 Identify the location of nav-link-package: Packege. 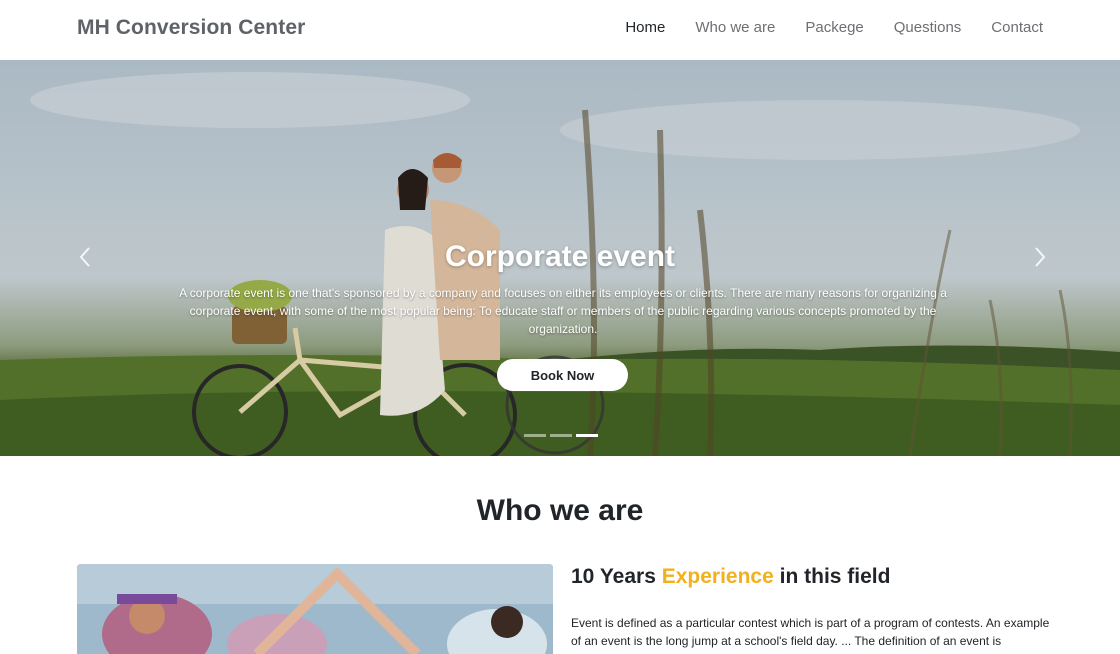
(834, 27).